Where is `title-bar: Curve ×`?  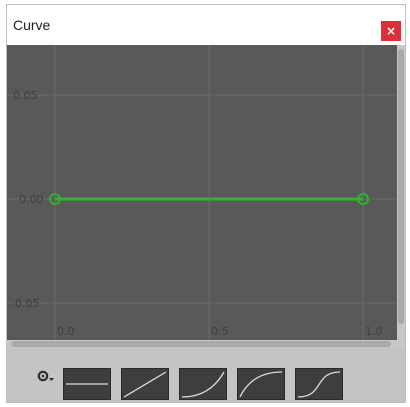 title-bar: Curve × is located at coordinates (206, 25).